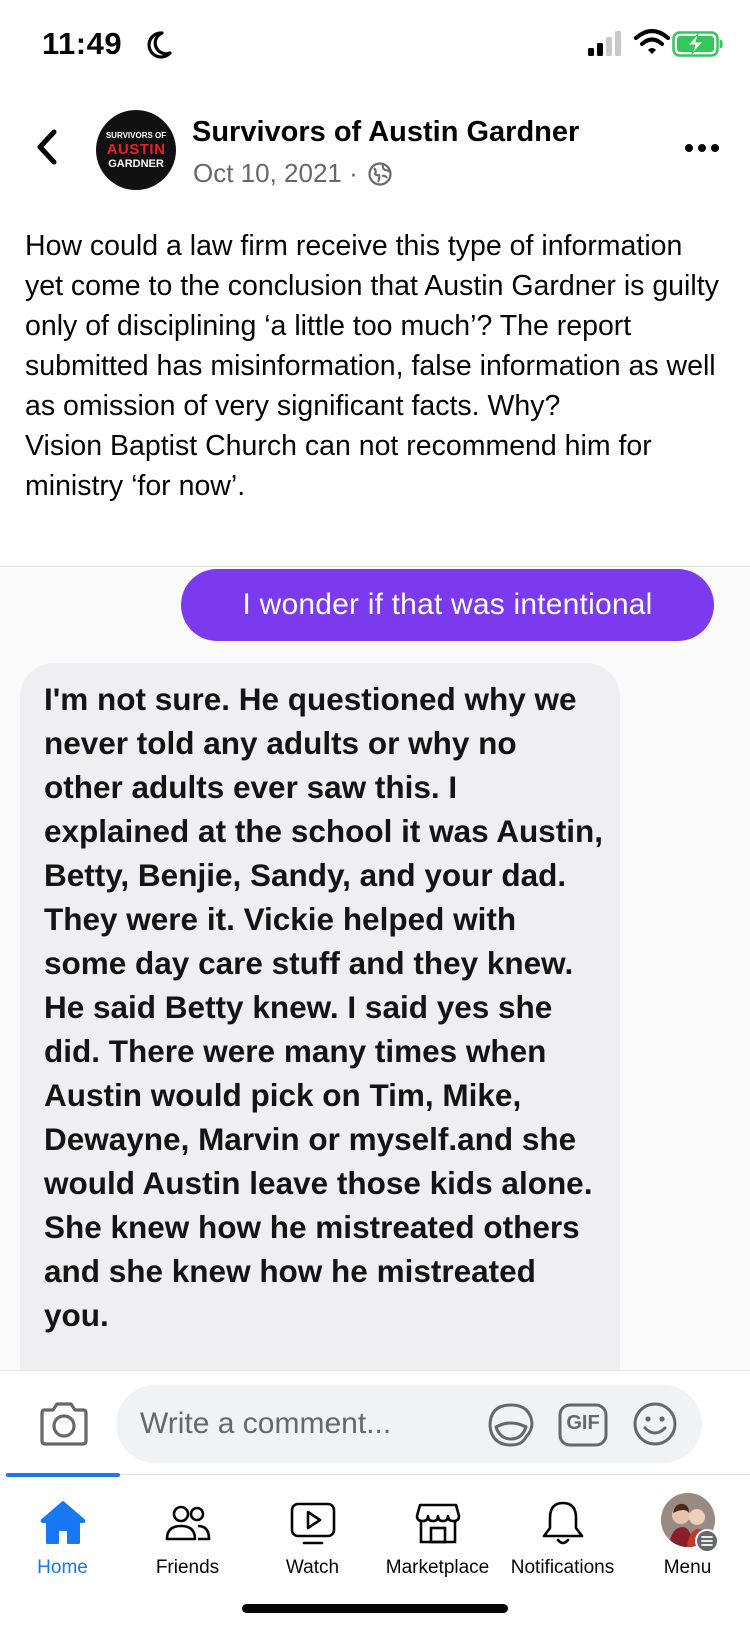  Describe the element at coordinates (82, 43) in the screenshot. I see `status-time: 11:49` at that location.